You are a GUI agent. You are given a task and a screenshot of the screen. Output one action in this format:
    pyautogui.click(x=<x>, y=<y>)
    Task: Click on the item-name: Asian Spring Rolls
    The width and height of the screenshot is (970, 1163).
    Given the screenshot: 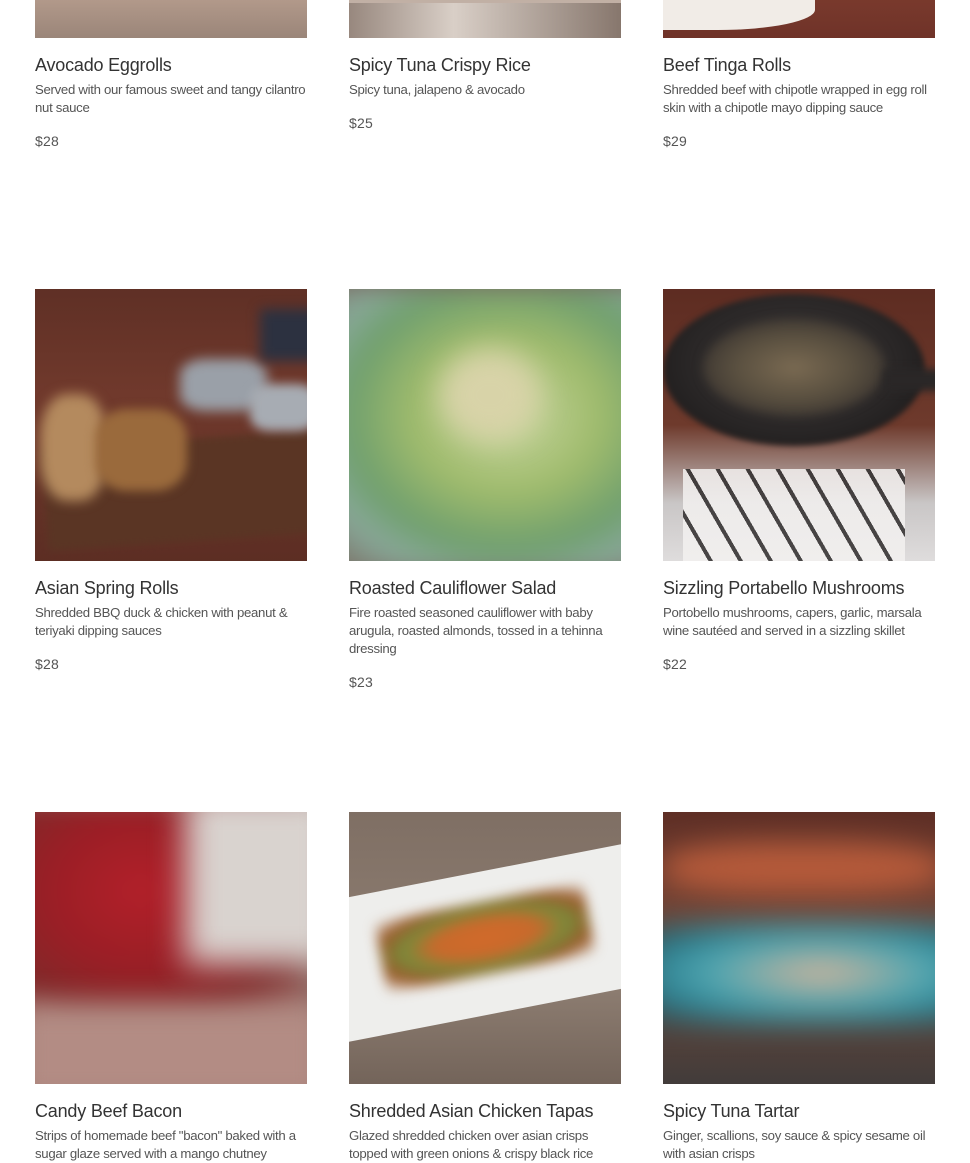 What is the action you would take?
    pyautogui.click(x=107, y=588)
    